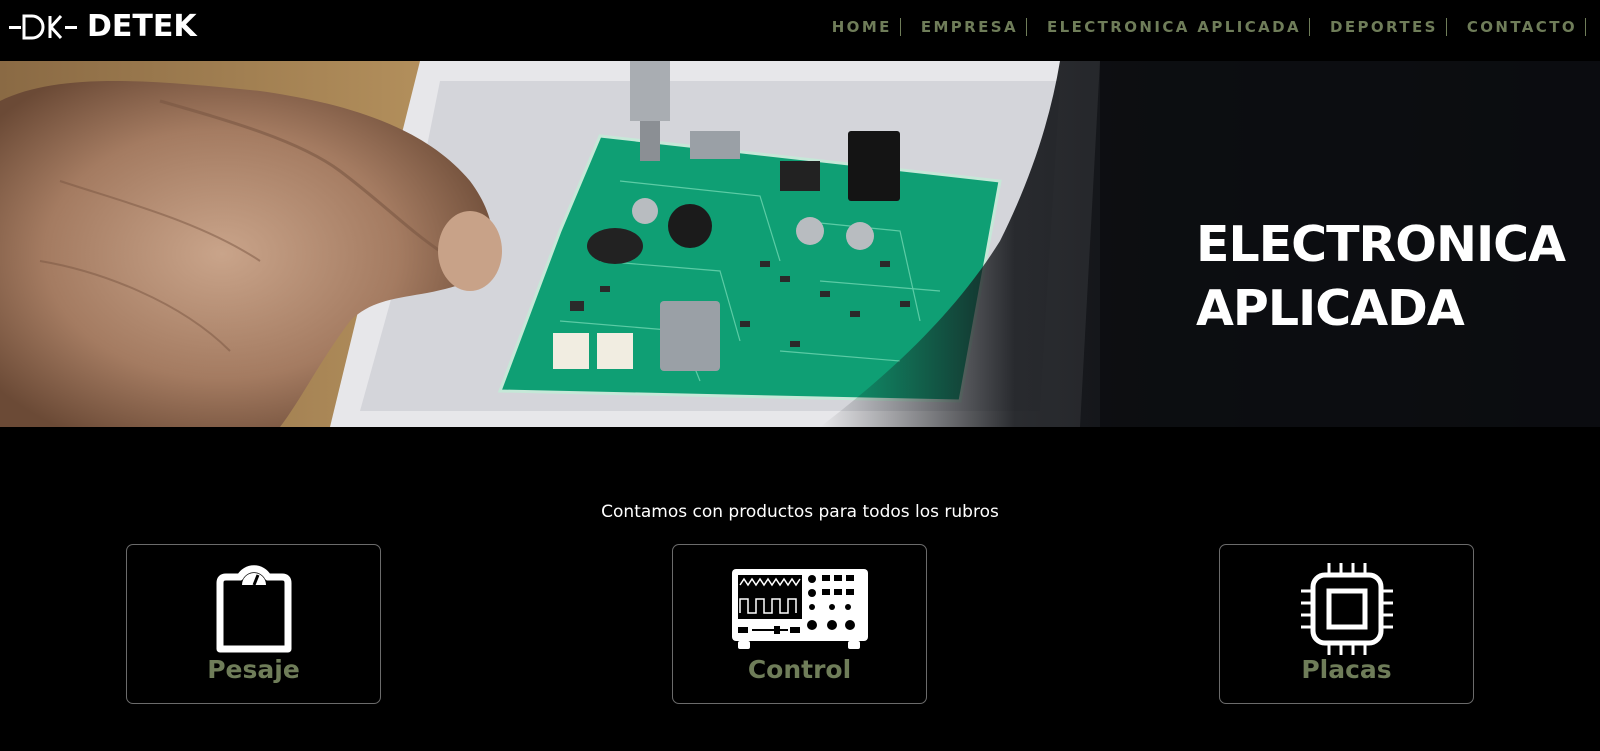 This screenshot has height=751, width=1600. Describe the element at coordinates (1378, 27) in the screenshot. I see `nav-deportes: DEPORTES` at that location.